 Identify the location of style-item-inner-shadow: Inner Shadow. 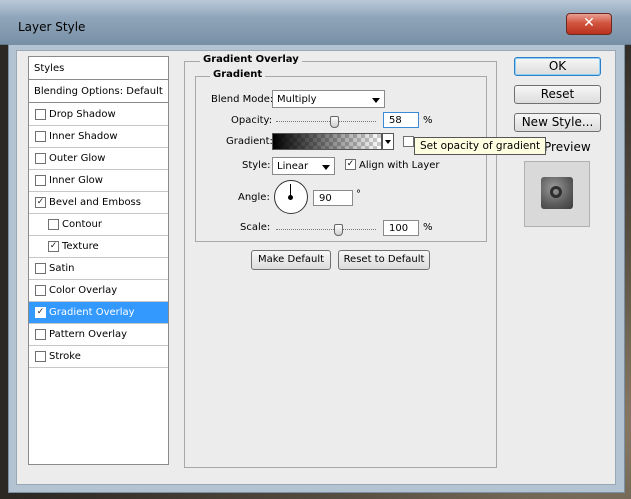
(98, 137).